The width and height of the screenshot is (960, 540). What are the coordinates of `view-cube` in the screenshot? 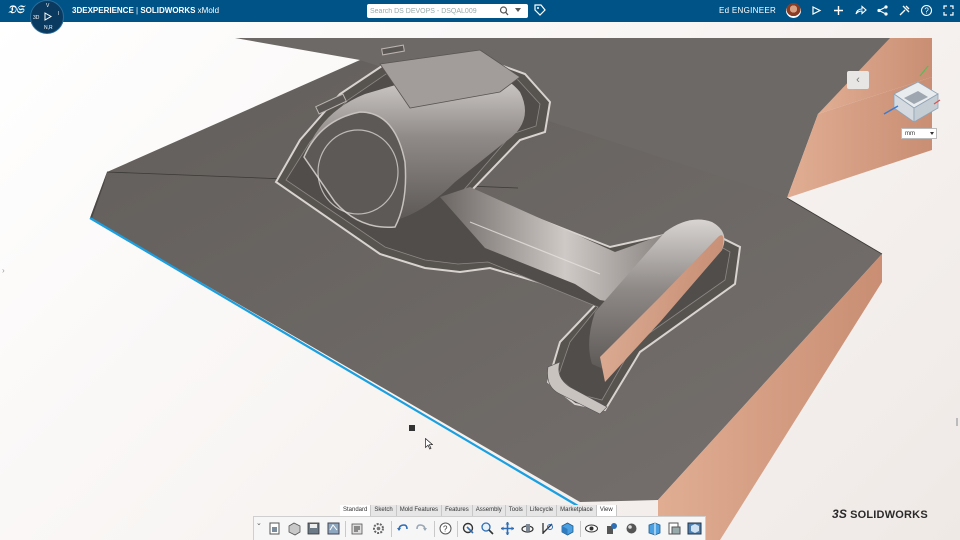 It's located at (908, 94).